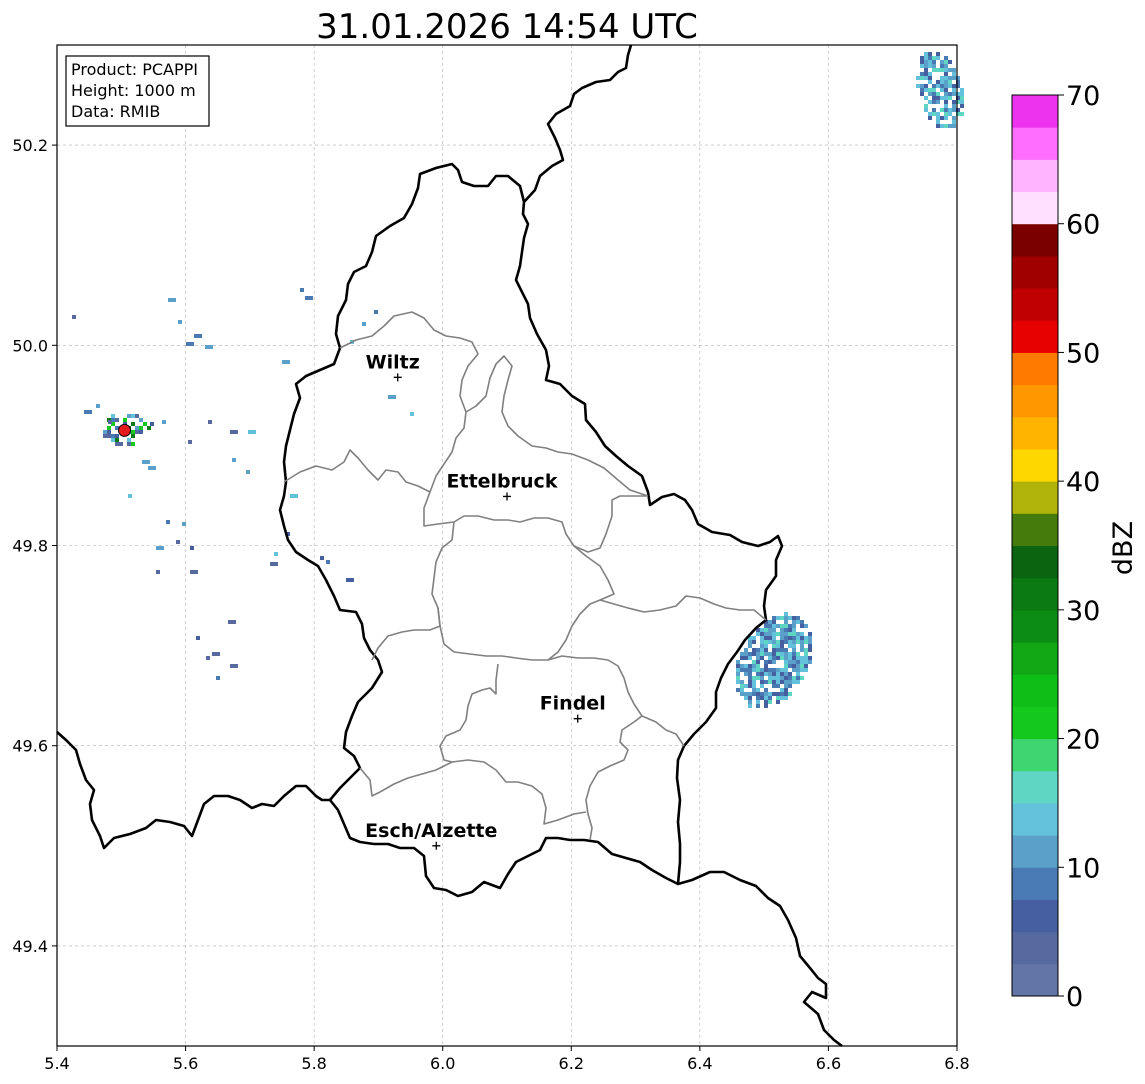 The width and height of the screenshot is (1145, 1084). What do you see at coordinates (185, 1063) in the screenshot?
I see `tick-label-x: 5.6` at bounding box center [185, 1063].